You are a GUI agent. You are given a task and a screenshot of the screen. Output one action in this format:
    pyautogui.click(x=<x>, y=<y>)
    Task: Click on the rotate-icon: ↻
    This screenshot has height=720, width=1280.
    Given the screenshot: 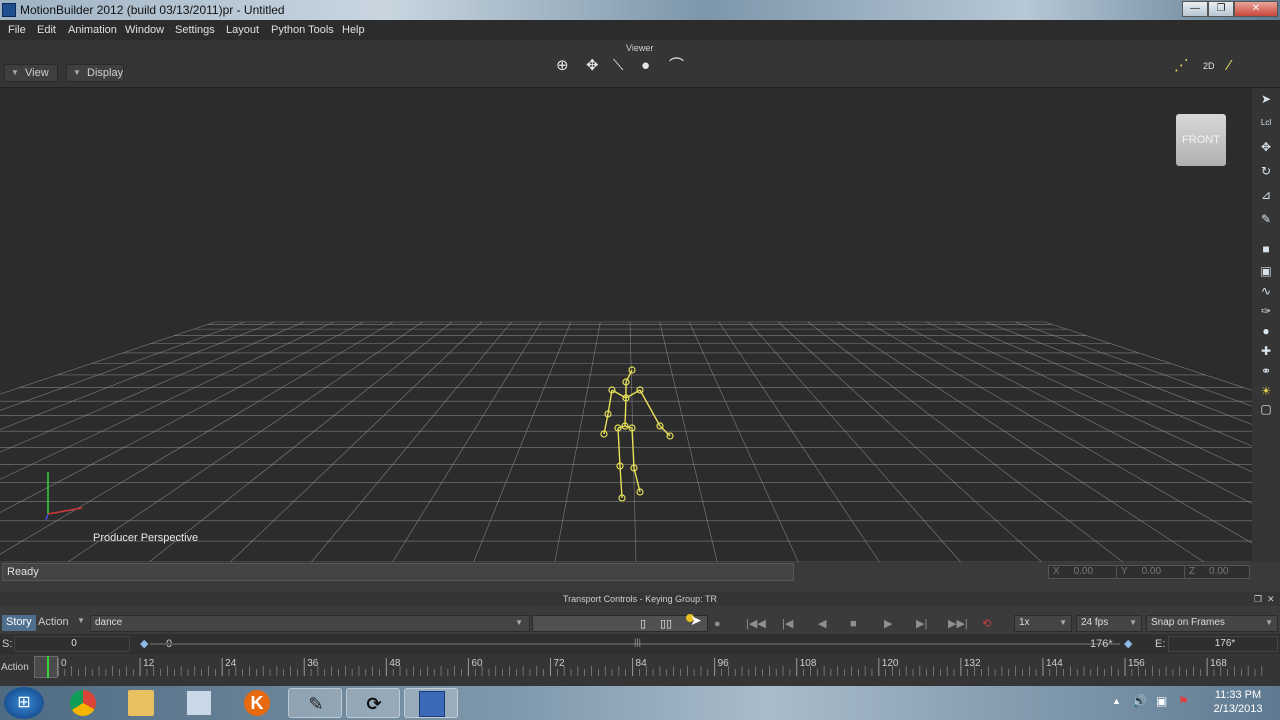 What is the action you would take?
    pyautogui.click(x=1266, y=171)
    